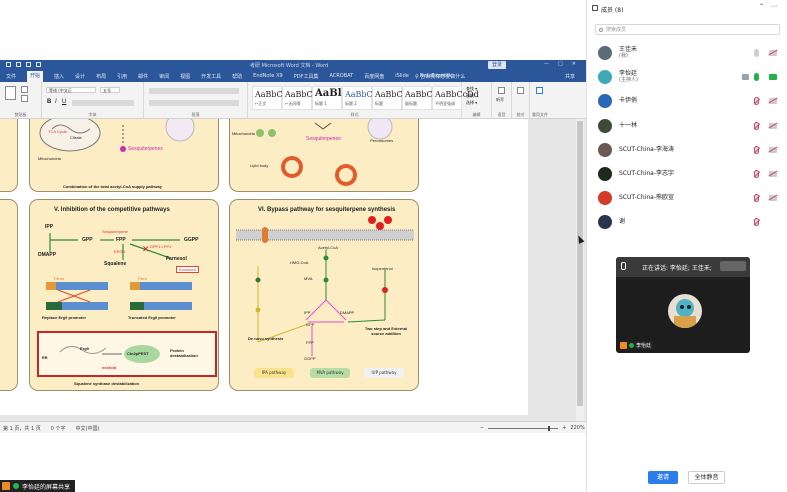 The width and height of the screenshot is (787, 492). Describe the element at coordinates (24, 89) in the screenshot. I see `cut-icon` at that location.